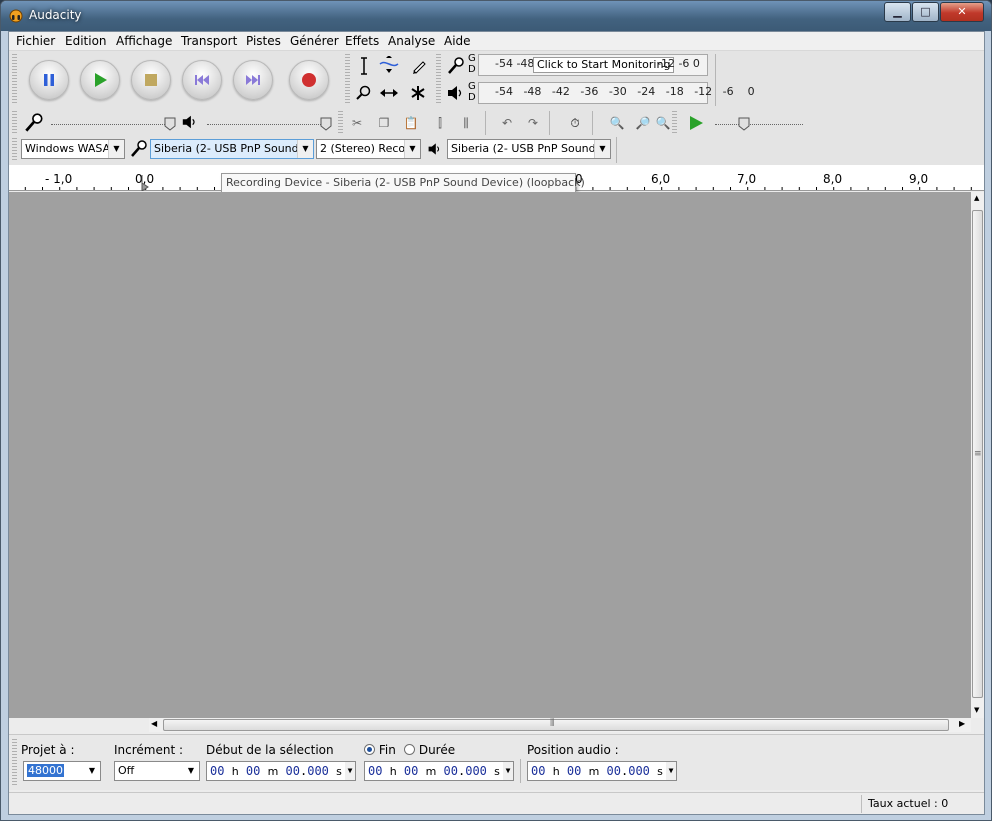  I want to click on undo-button: ↶, so click(507, 123).